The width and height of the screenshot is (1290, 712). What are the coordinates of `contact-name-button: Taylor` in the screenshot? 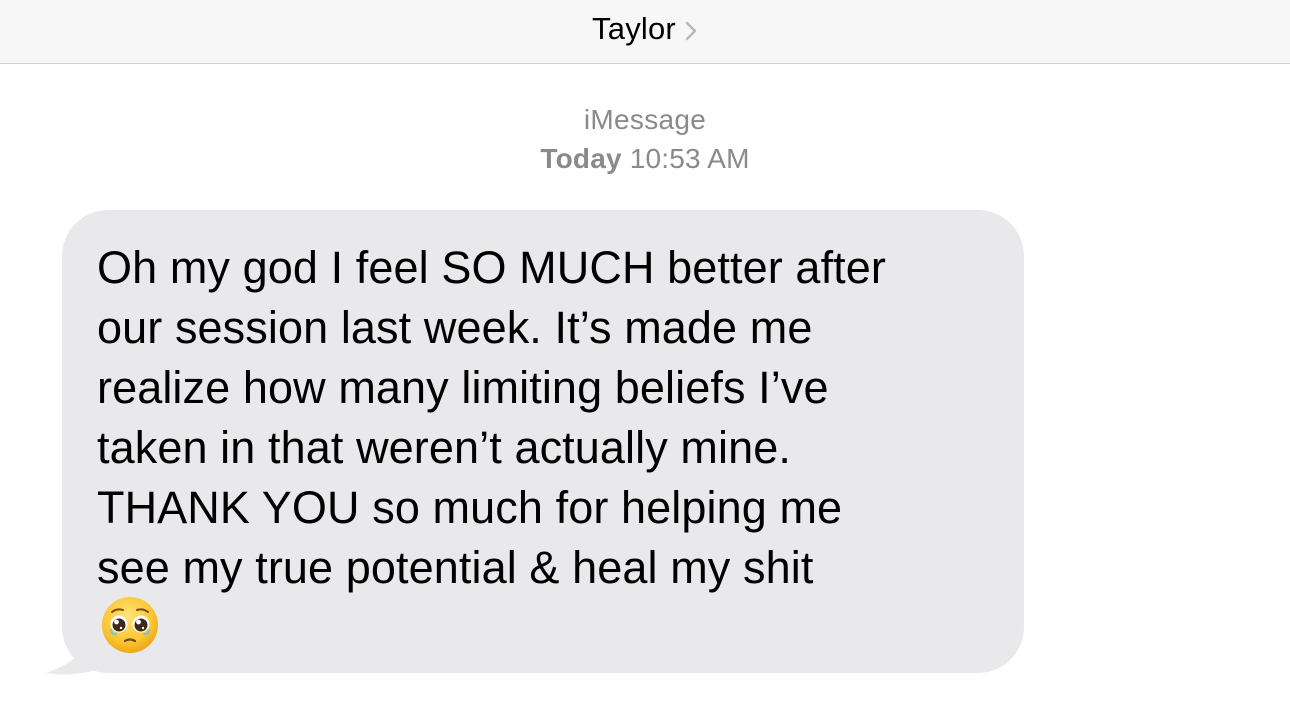 It's located at (645, 29).